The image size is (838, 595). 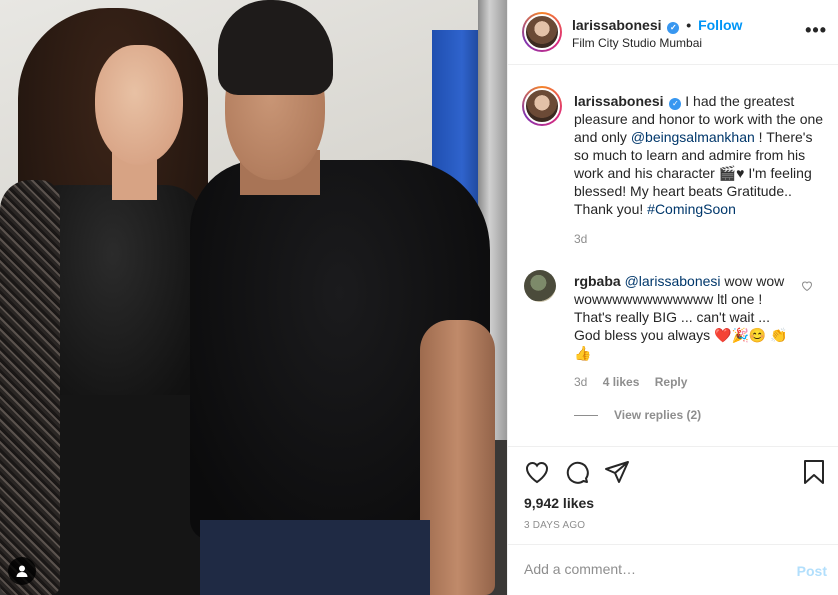 What do you see at coordinates (814, 472) in the screenshot?
I see `bookmark-icon` at bounding box center [814, 472].